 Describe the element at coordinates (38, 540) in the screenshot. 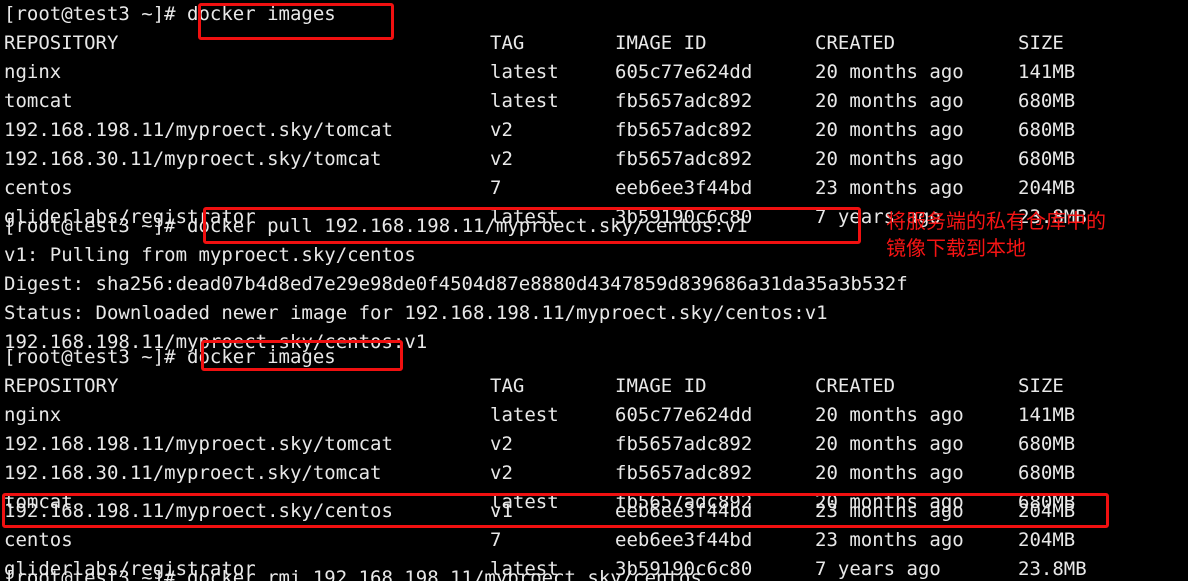

I see `cell-repository: centos` at that location.